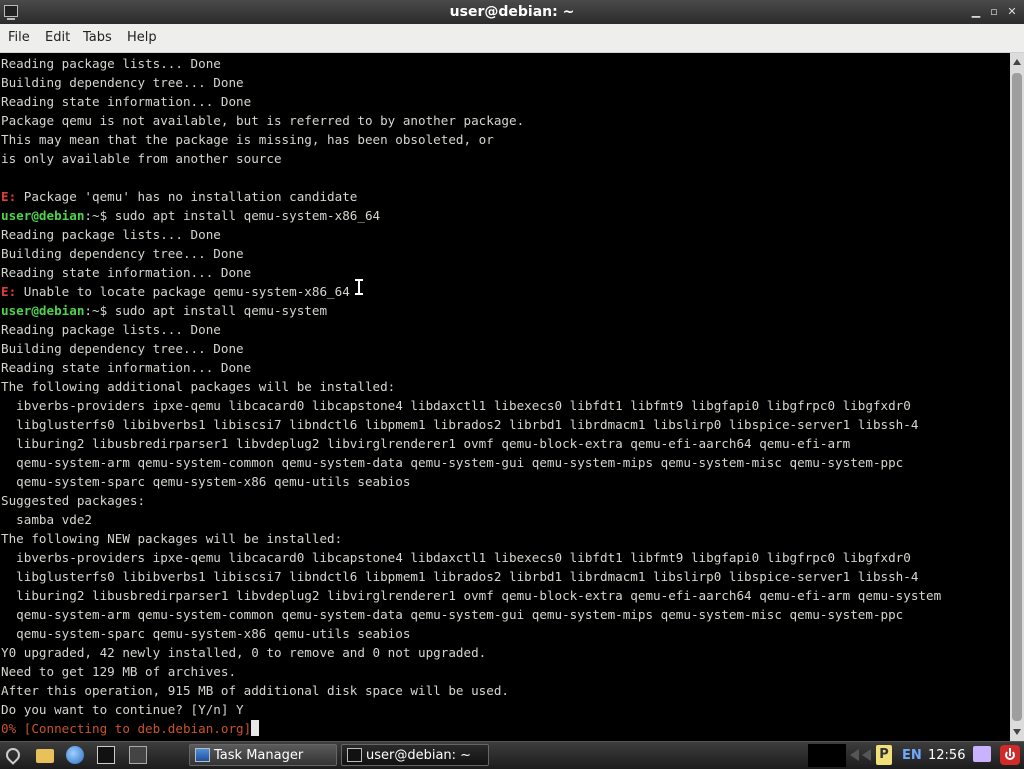  Describe the element at coordinates (142, 38) in the screenshot. I see `menu-help: Help` at that location.